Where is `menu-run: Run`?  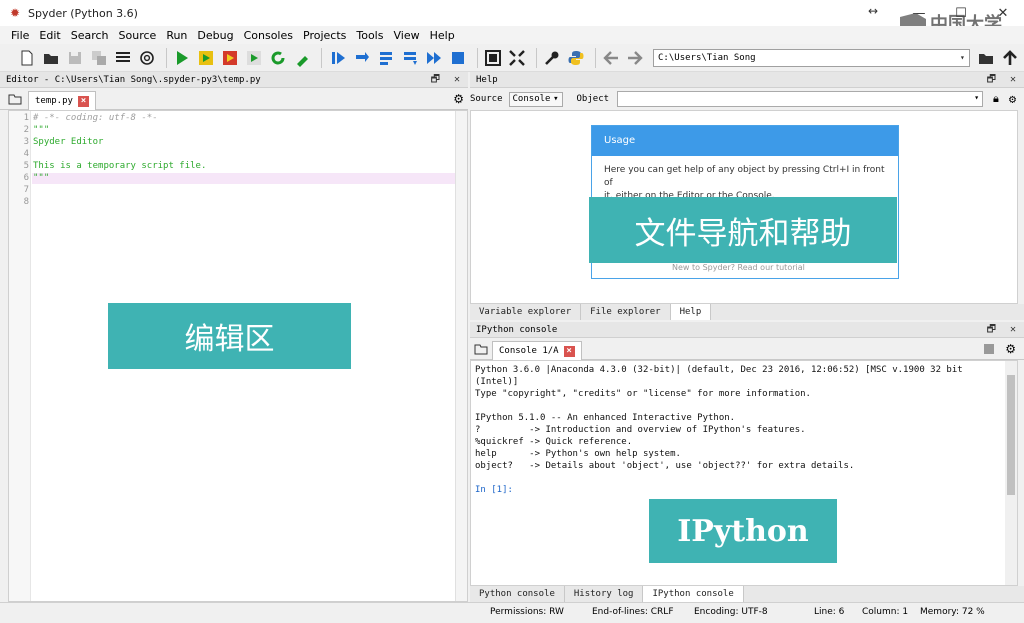
menu-run: Run is located at coordinates (176, 35).